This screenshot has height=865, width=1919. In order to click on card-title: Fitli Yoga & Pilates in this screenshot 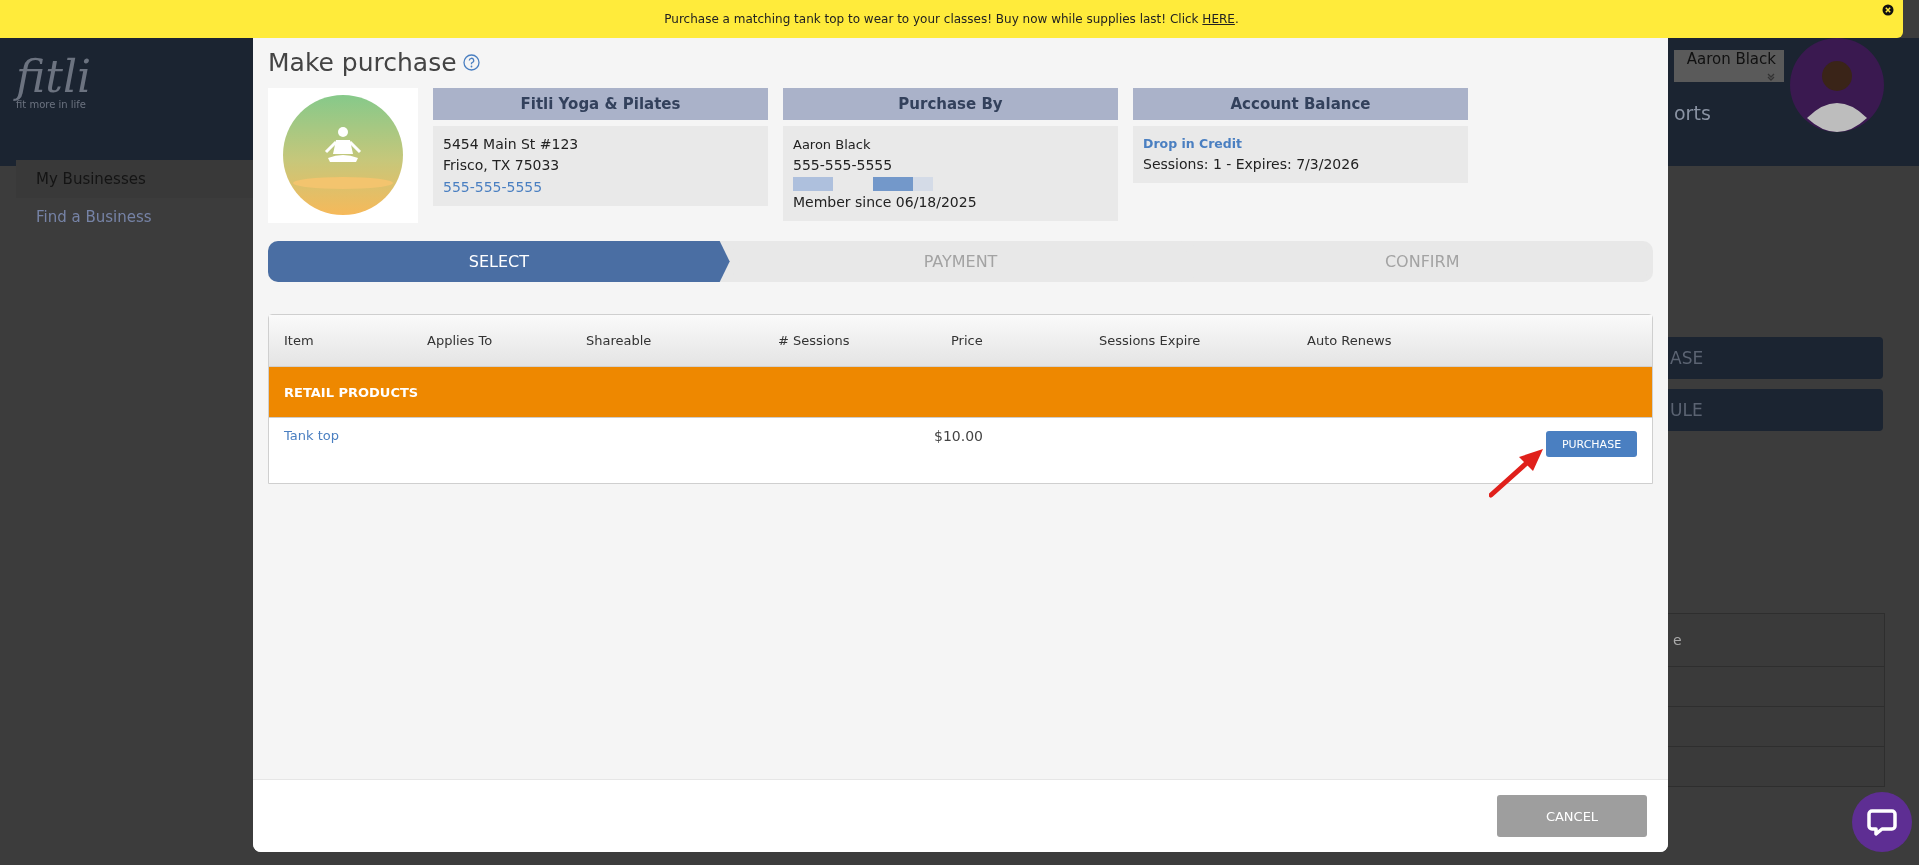, I will do `click(600, 104)`.